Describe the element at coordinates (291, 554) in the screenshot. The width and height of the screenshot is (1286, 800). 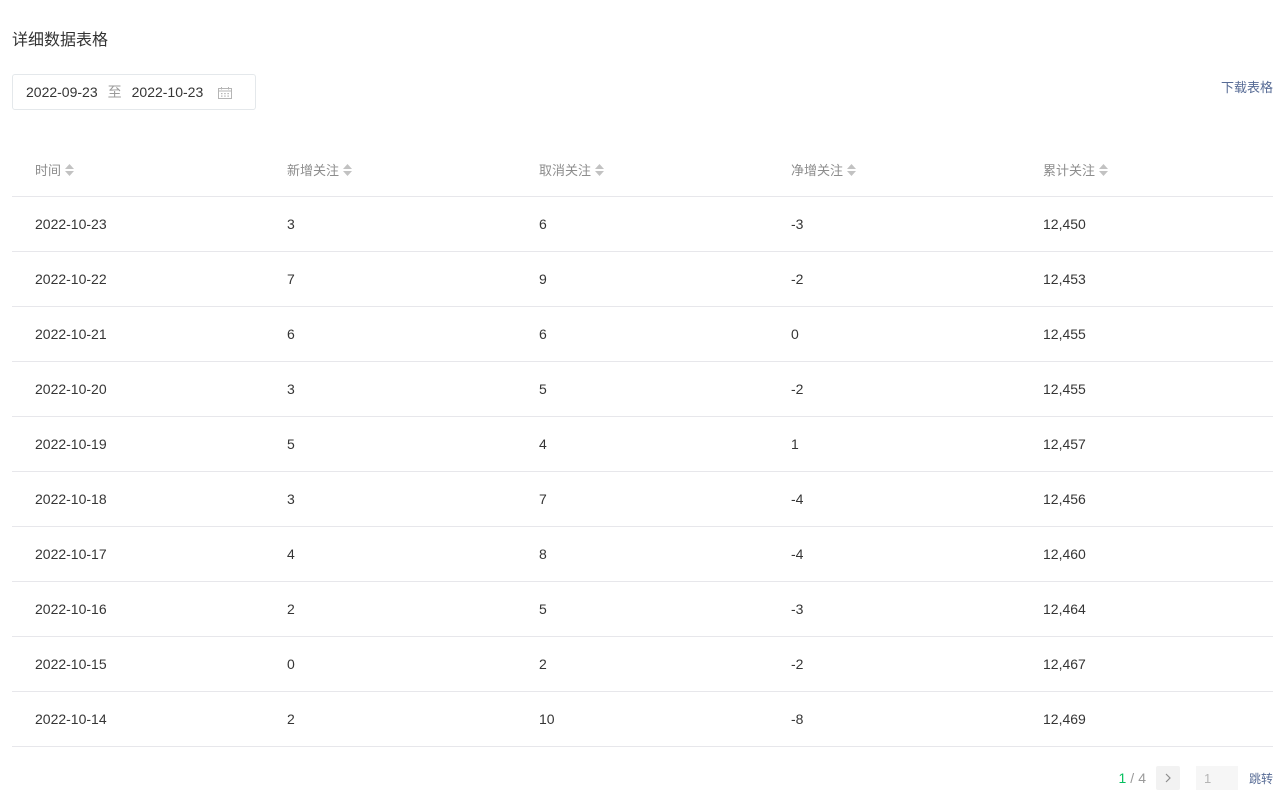
I see `cell-new-follow: 4` at that location.